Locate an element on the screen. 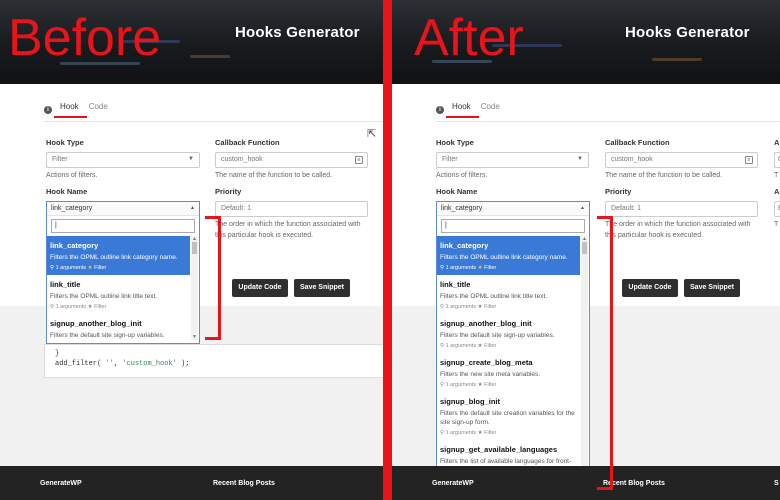 This screenshot has height=500, width=780. code-output: } add_filter( '', 'custom_hook' ); is located at coordinates (213, 361).